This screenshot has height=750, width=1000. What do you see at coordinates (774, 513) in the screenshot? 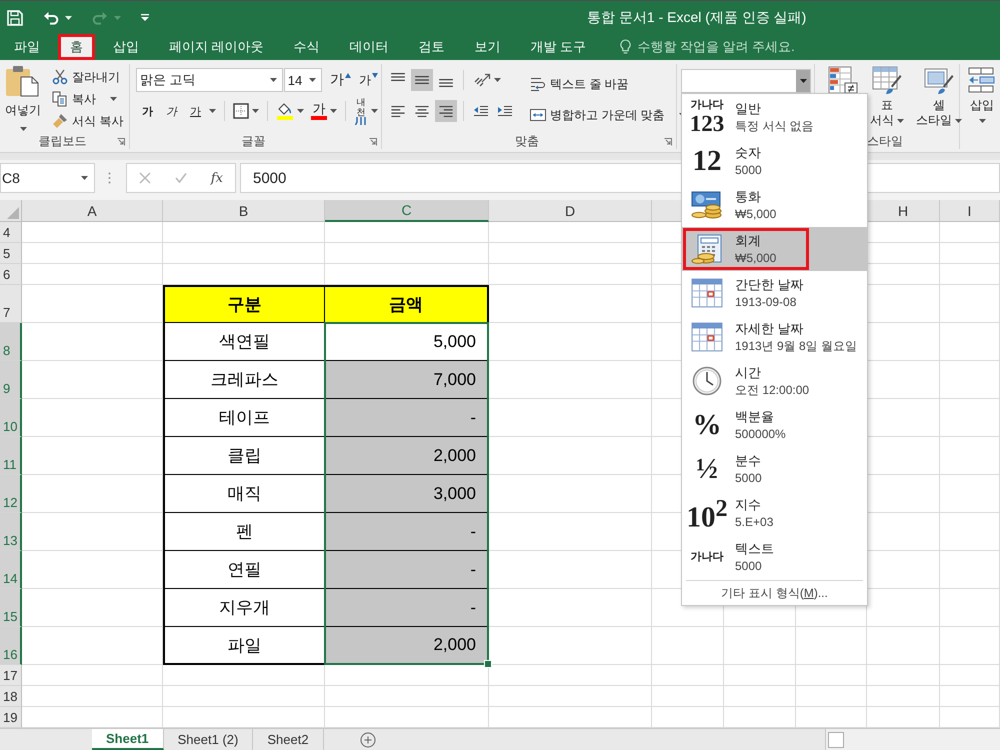
I see `menu-item: 10$^{2}$ 지수 5.E+03` at bounding box center [774, 513].